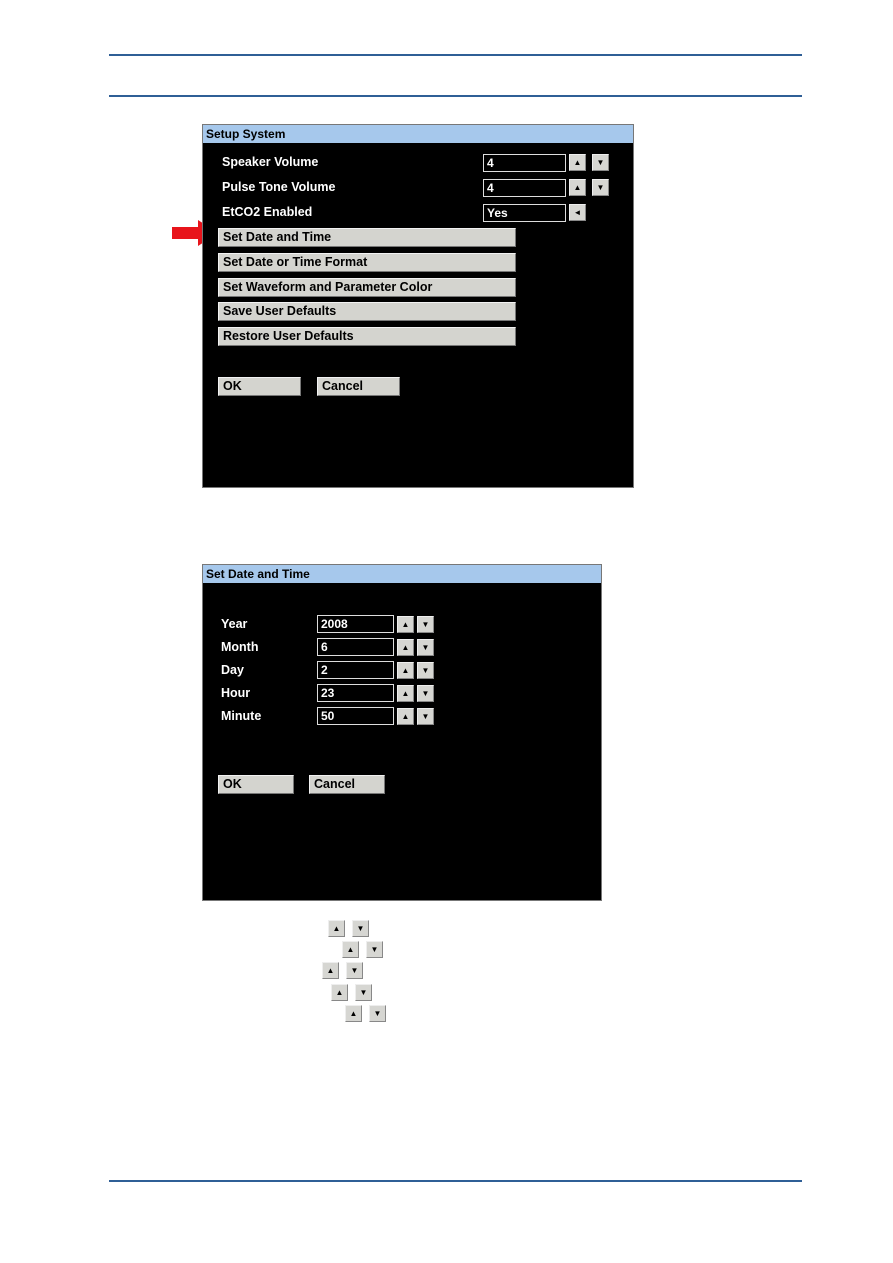  What do you see at coordinates (367, 237) in the screenshot?
I see `set-date-and-time-button: Set Date and Time` at bounding box center [367, 237].